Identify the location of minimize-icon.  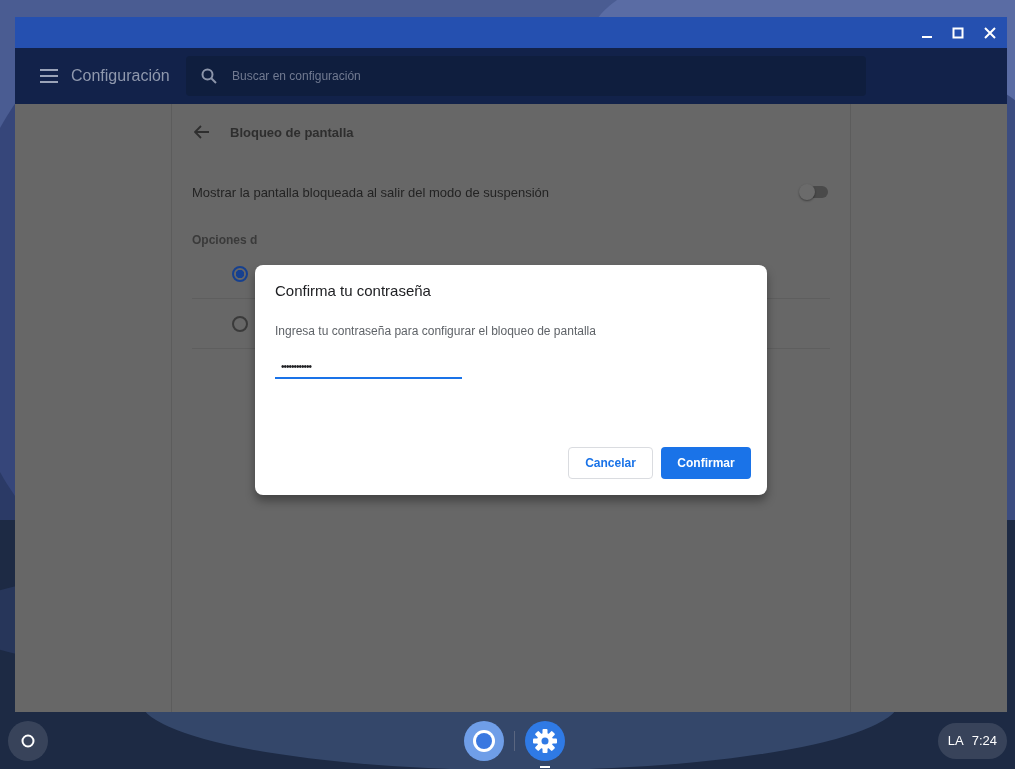
(927, 36).